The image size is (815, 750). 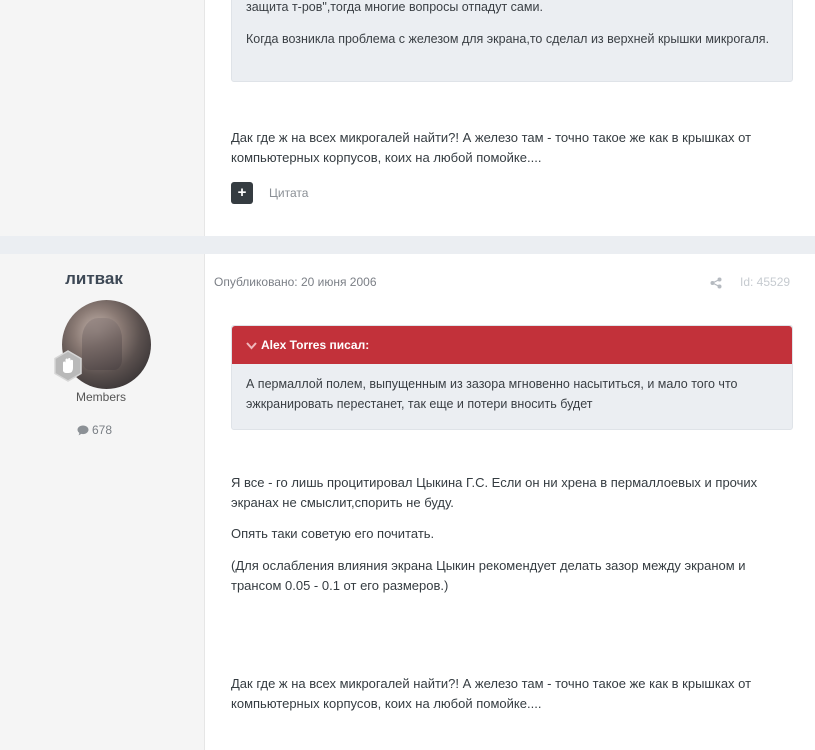 What do you see at coordinates (94, 279) in the screenshot?
I see `author-name: литвак` at bounding box center [94, 279].